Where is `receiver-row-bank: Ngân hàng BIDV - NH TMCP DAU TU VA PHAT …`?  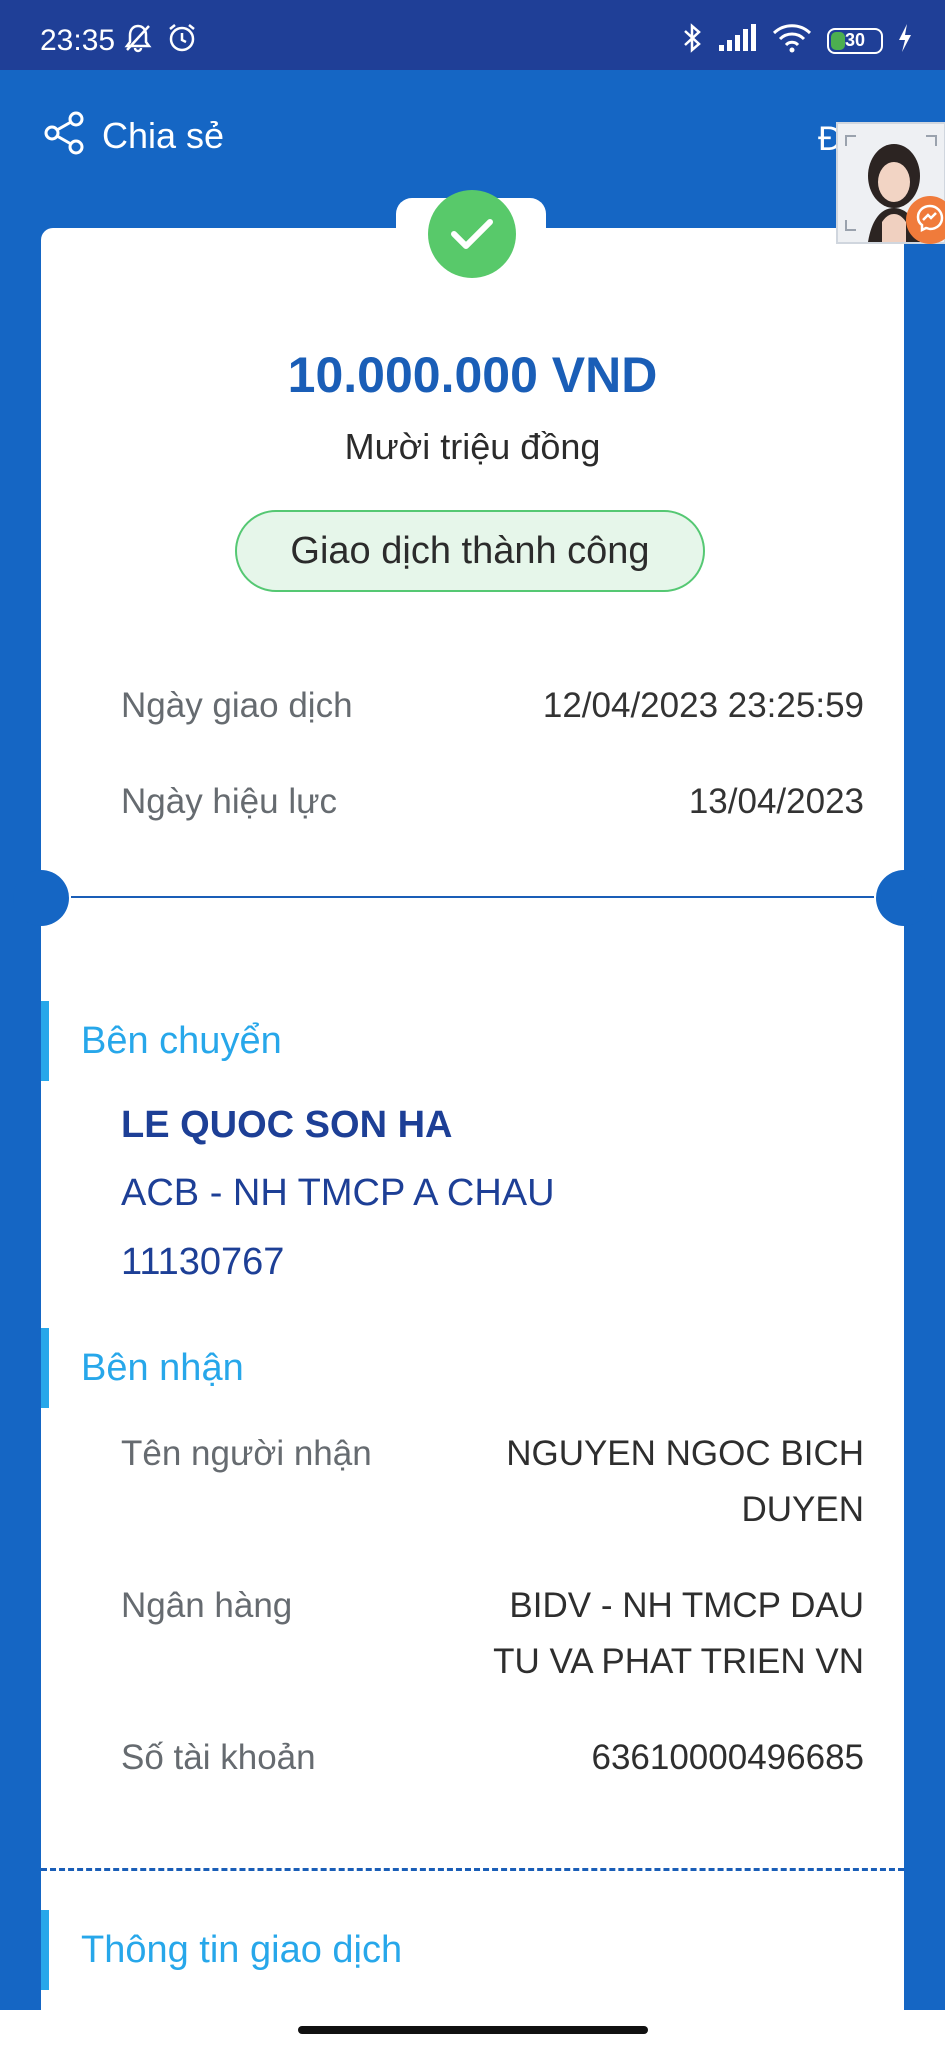 receiver-row-bank: Ngân hàng BIDV - NH TMCP DAU TU VA PHAT … is located at coordinates (492, 1634).